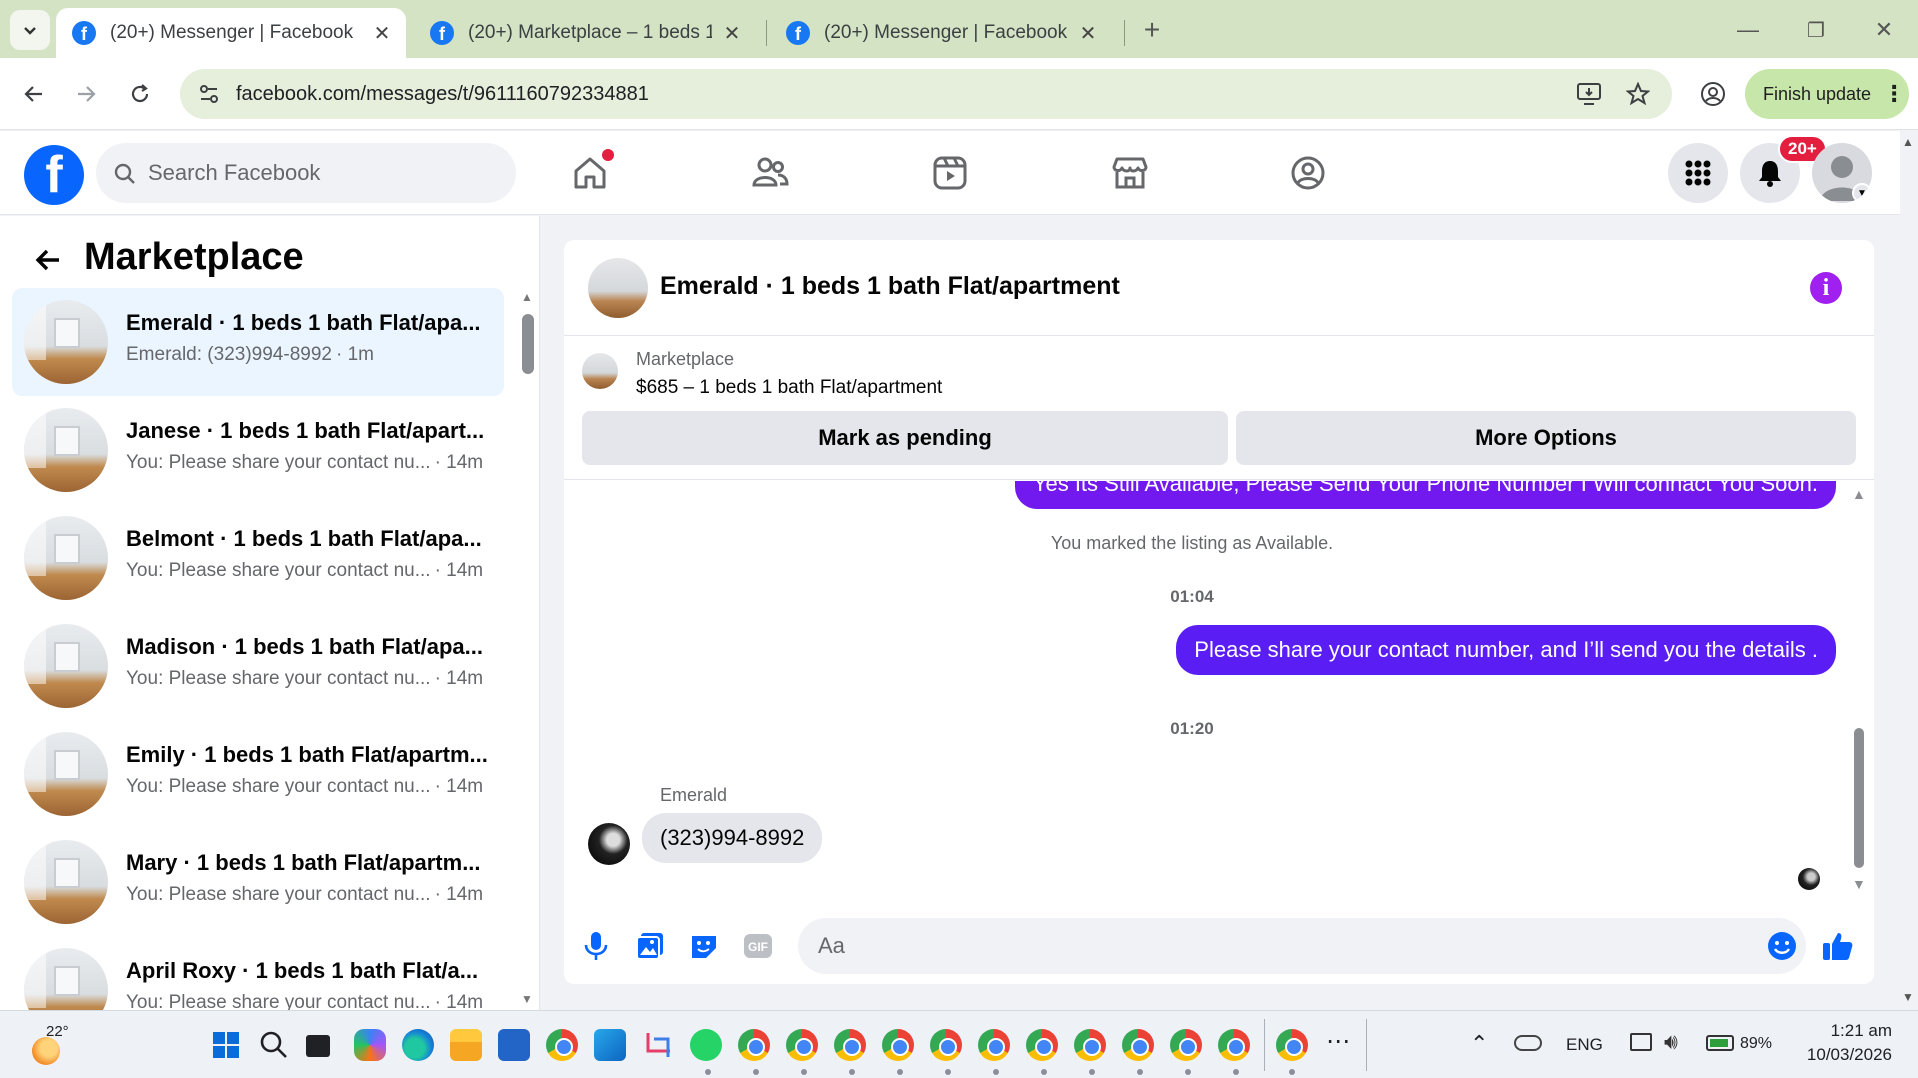  I want to click on account-avatar-button: ▼, so click(1842, 173).